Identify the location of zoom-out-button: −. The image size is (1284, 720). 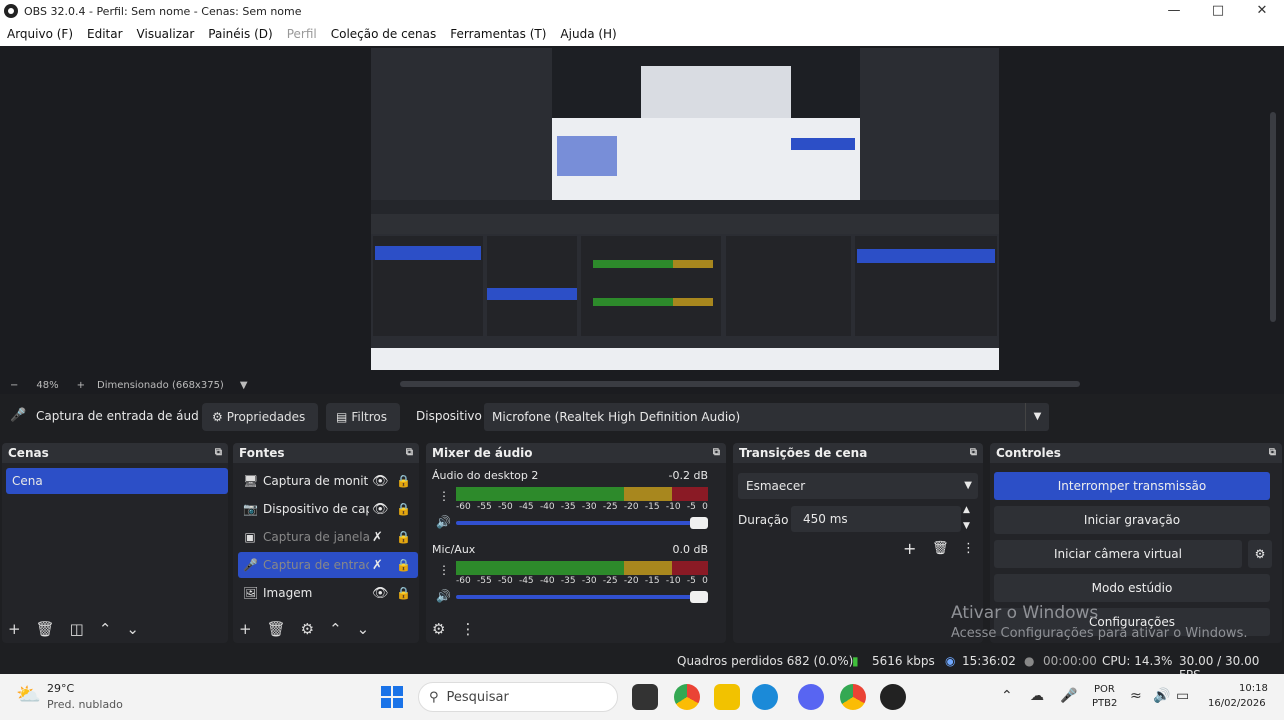
(14, 385).